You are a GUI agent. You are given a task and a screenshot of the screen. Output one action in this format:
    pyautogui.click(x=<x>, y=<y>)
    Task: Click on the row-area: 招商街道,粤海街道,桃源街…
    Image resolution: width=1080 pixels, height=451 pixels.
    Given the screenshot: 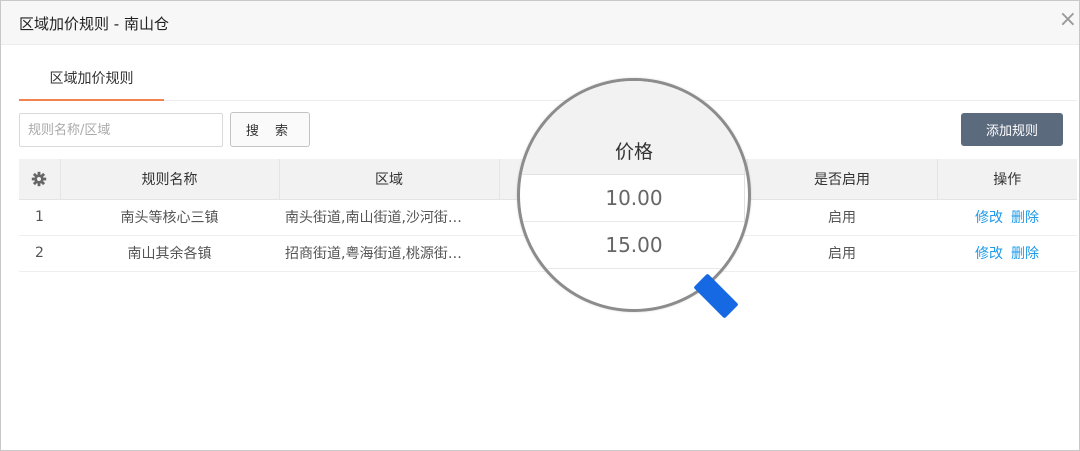 What is the action you would take?
    pyautogui.click(x=389, y=253)
    